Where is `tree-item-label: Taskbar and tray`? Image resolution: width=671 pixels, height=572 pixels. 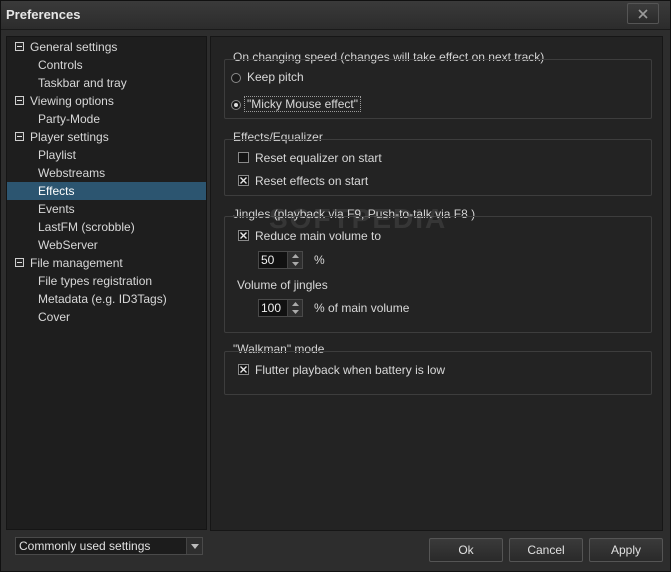
tree-item-label: Taskbar and tray is located at coordinates (82, 83).